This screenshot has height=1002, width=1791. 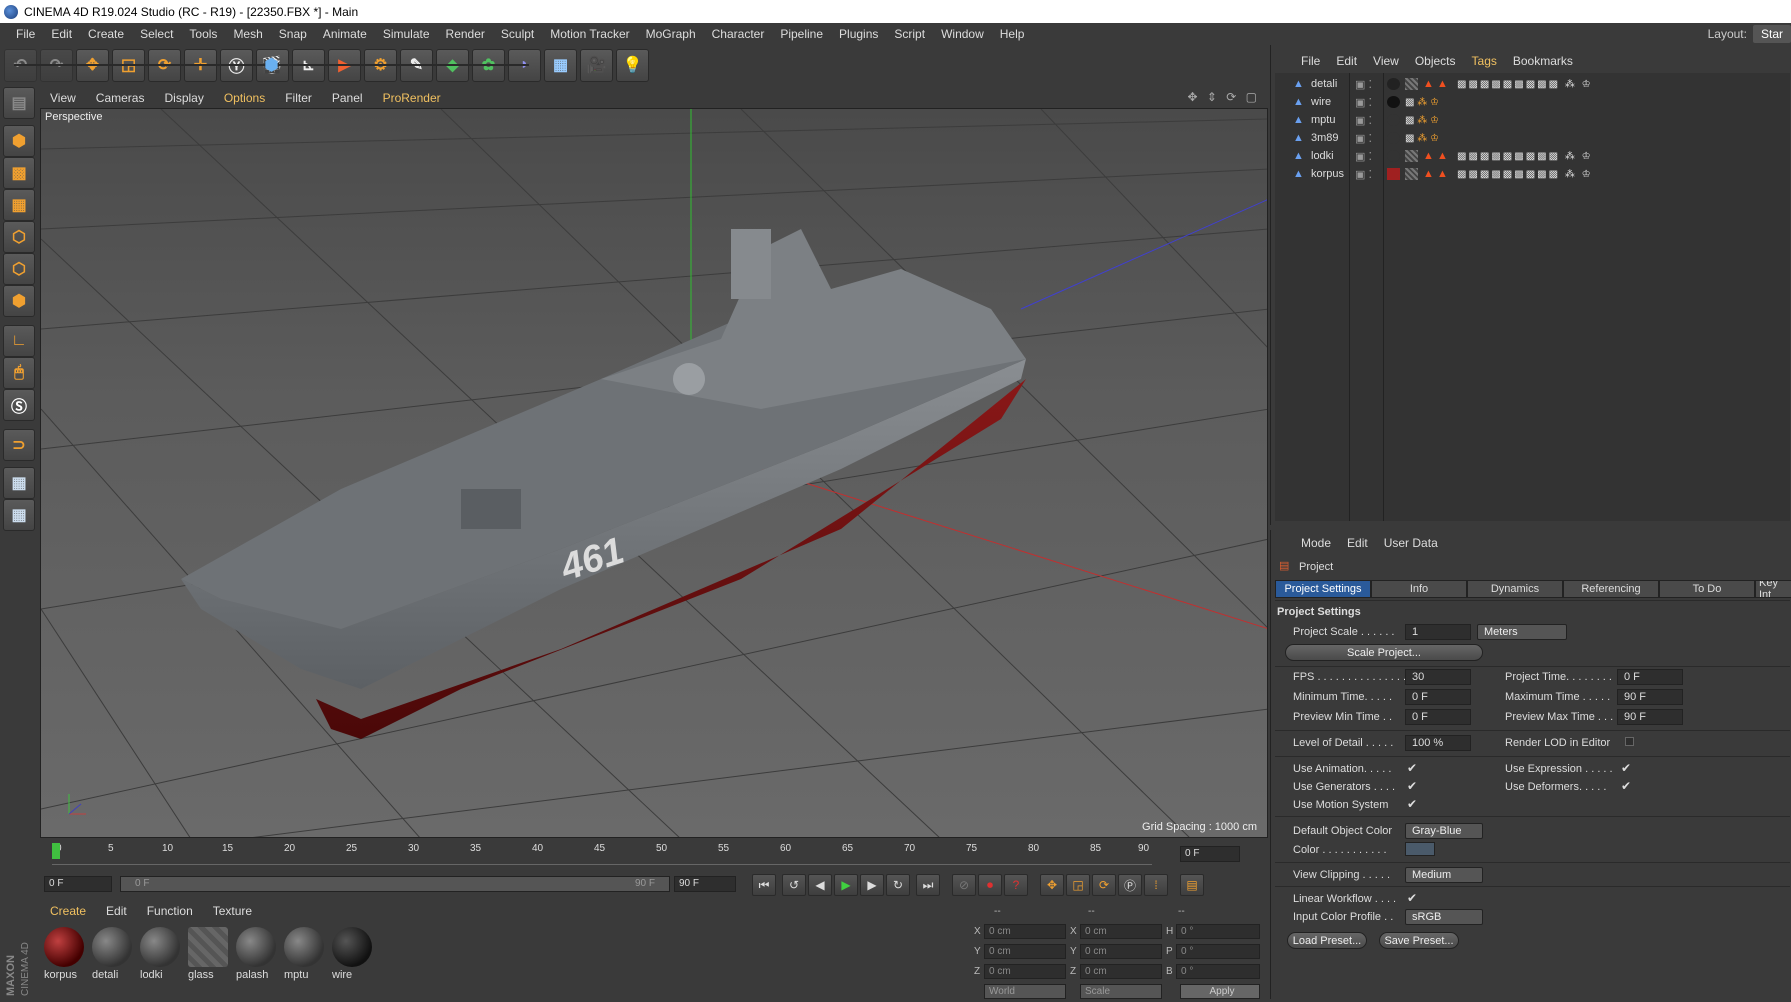 I want to click on viewport-menu-display: Display, so click(x=183, y=98).